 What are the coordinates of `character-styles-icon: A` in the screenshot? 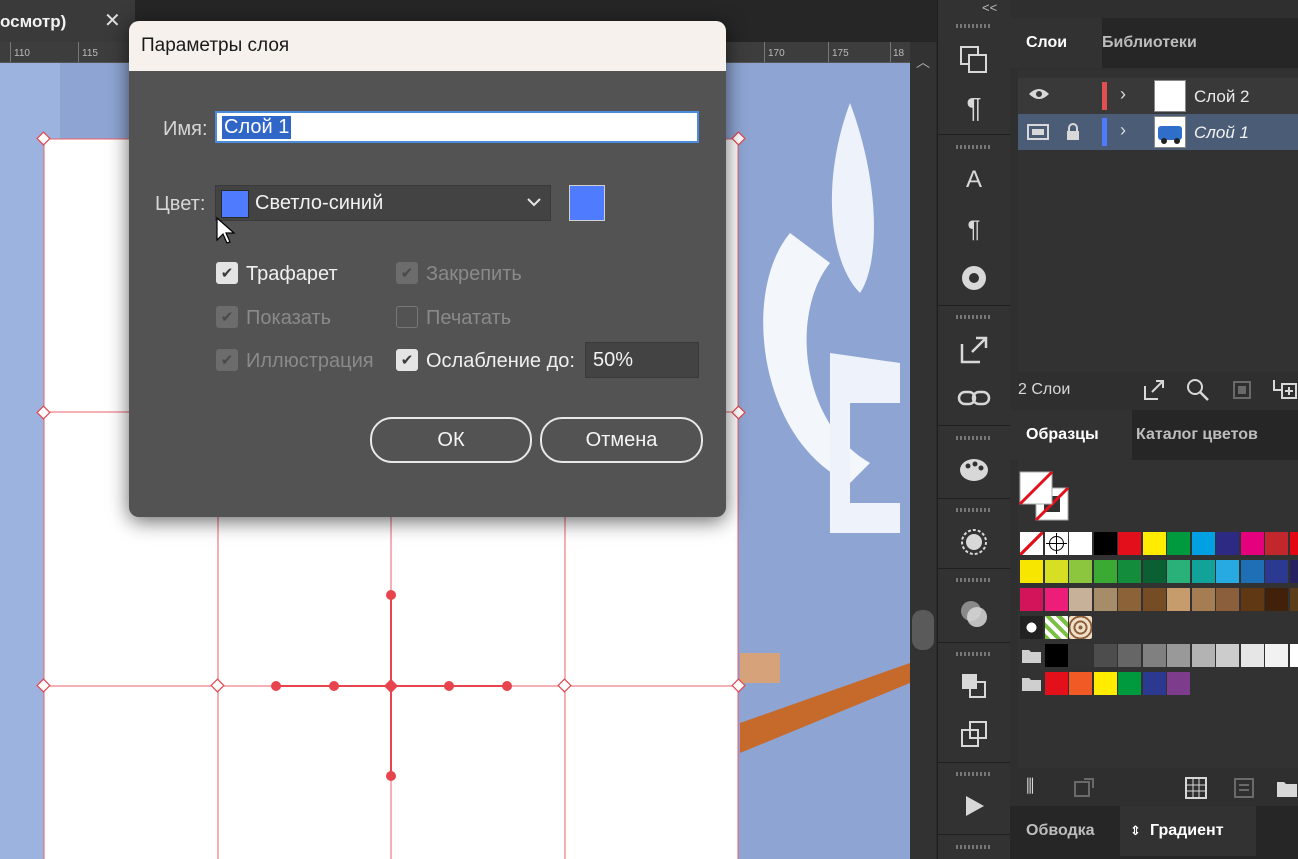 It's located at (974, 180).